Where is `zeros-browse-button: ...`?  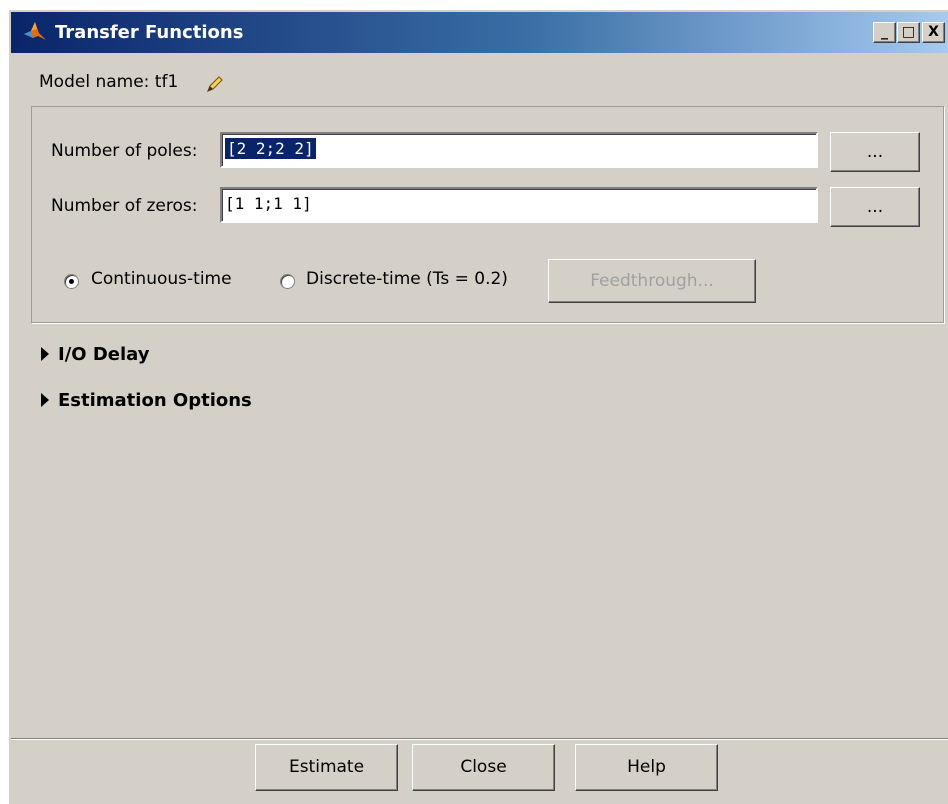 zeros-browse-button: ... is located at coordinates (875, 207).